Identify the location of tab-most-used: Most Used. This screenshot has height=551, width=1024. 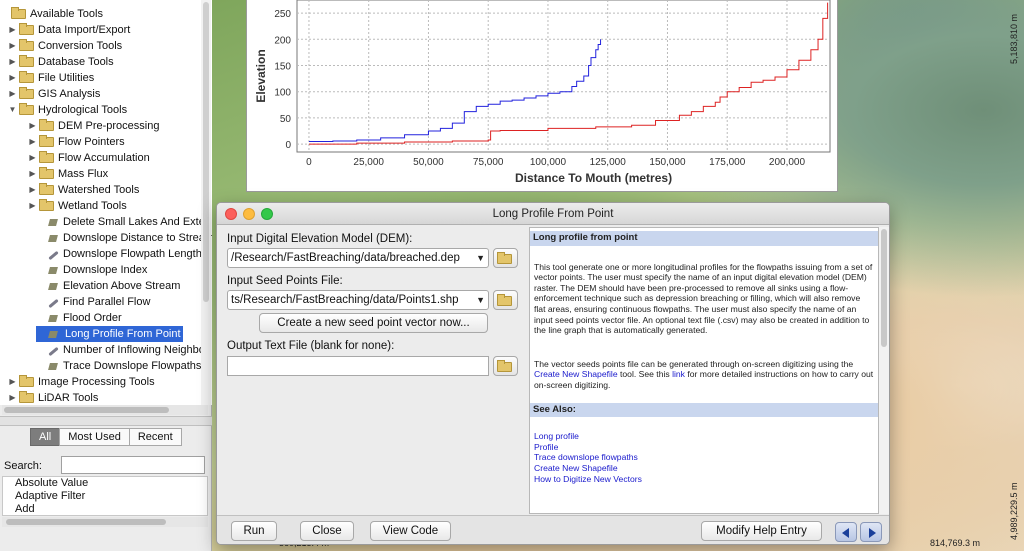
(94, 437).